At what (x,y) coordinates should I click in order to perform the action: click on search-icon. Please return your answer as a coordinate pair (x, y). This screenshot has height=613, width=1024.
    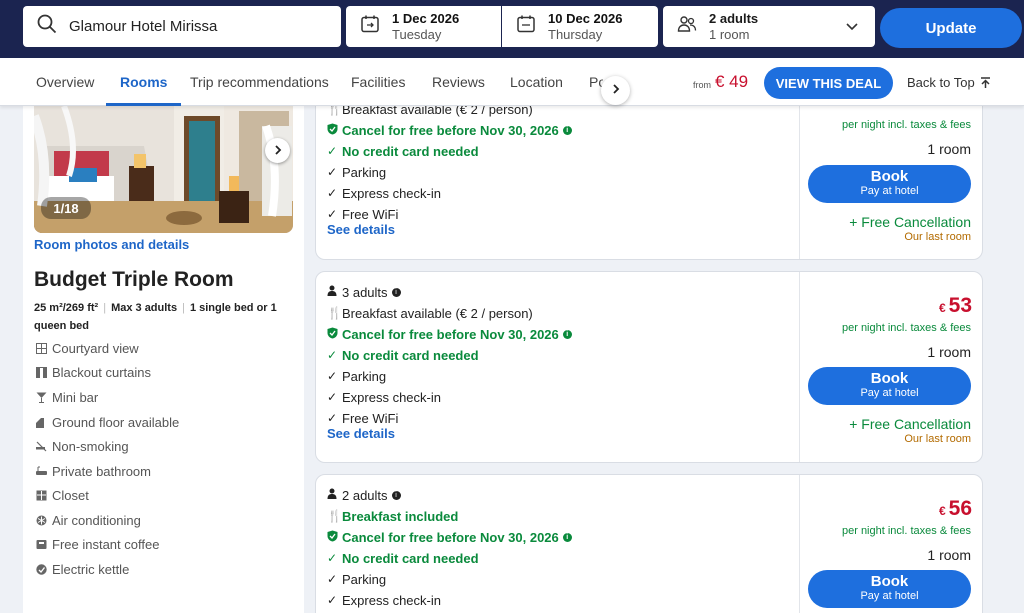
    Looking at the image, I should click on (47, 26).